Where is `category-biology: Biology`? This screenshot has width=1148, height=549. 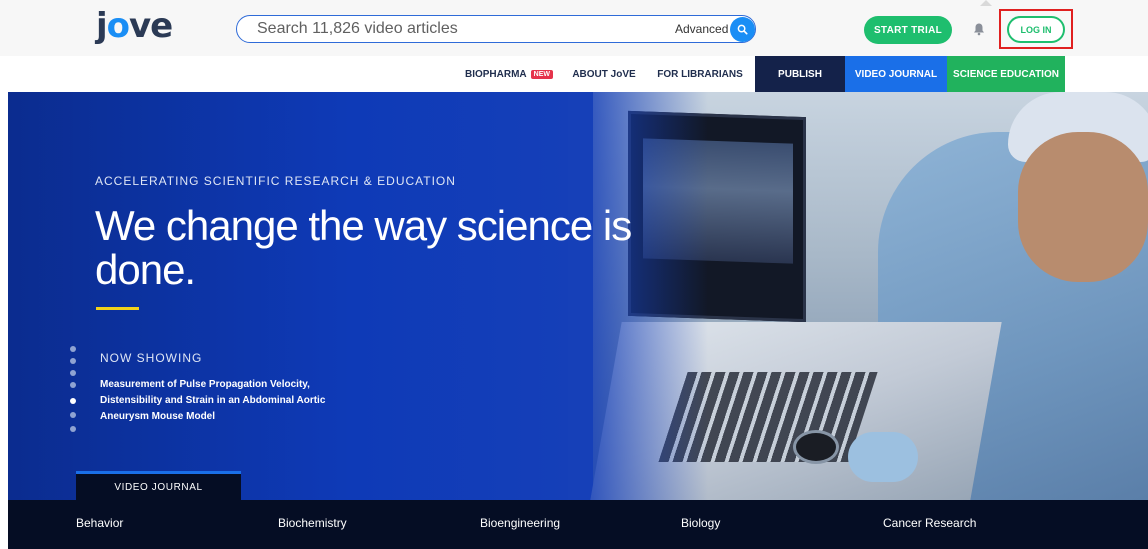
category-biology: Biology is located at coordinates (700, 523).